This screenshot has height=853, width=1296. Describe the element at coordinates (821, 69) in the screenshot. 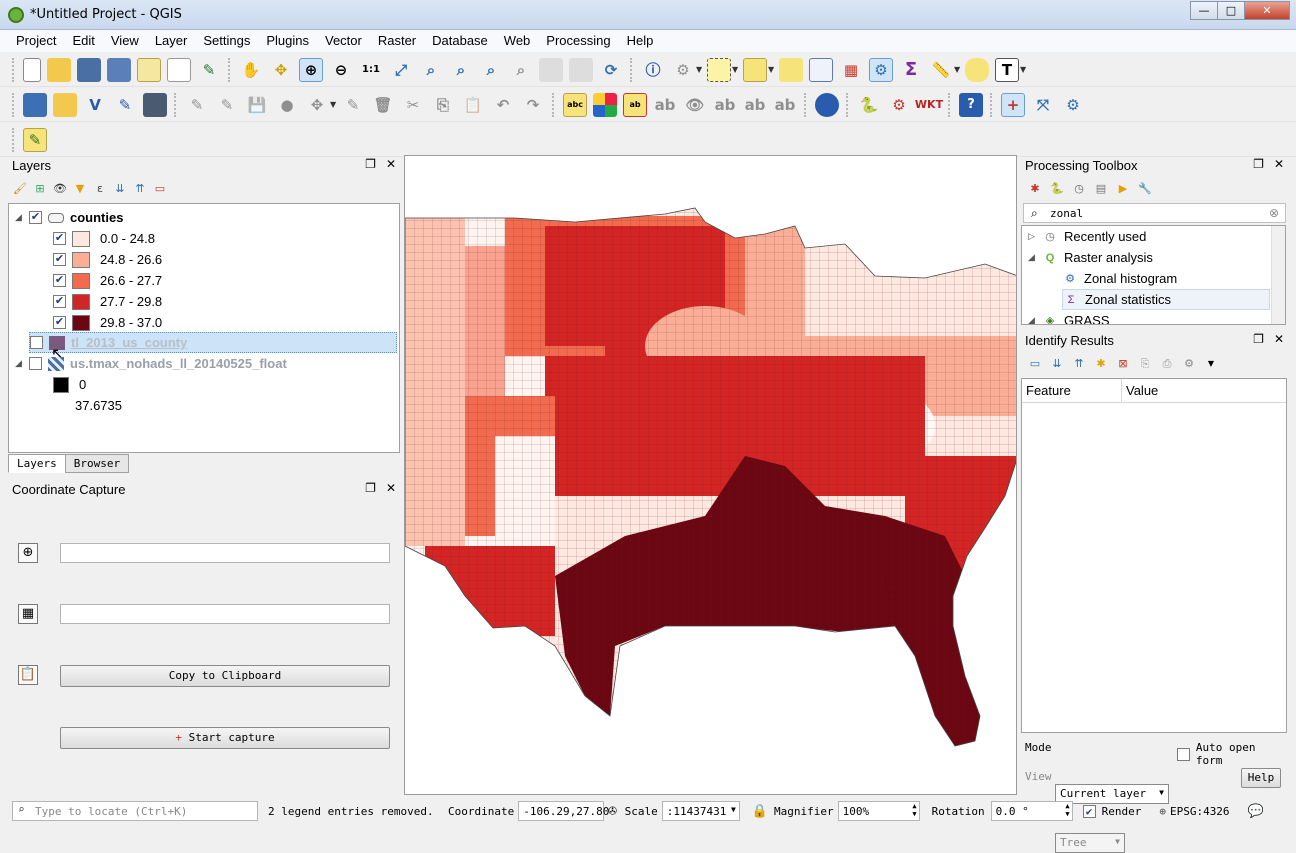

I see `attribute-table-icon` at that location.